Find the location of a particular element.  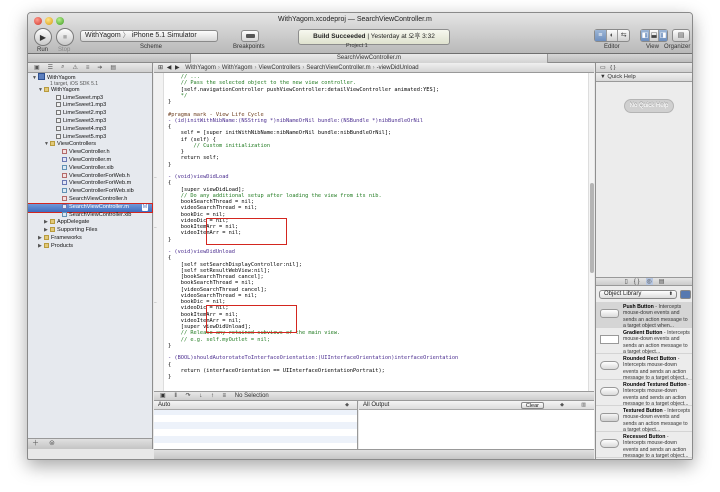

auto-popup: Auto is located at coordinates (164, 405).